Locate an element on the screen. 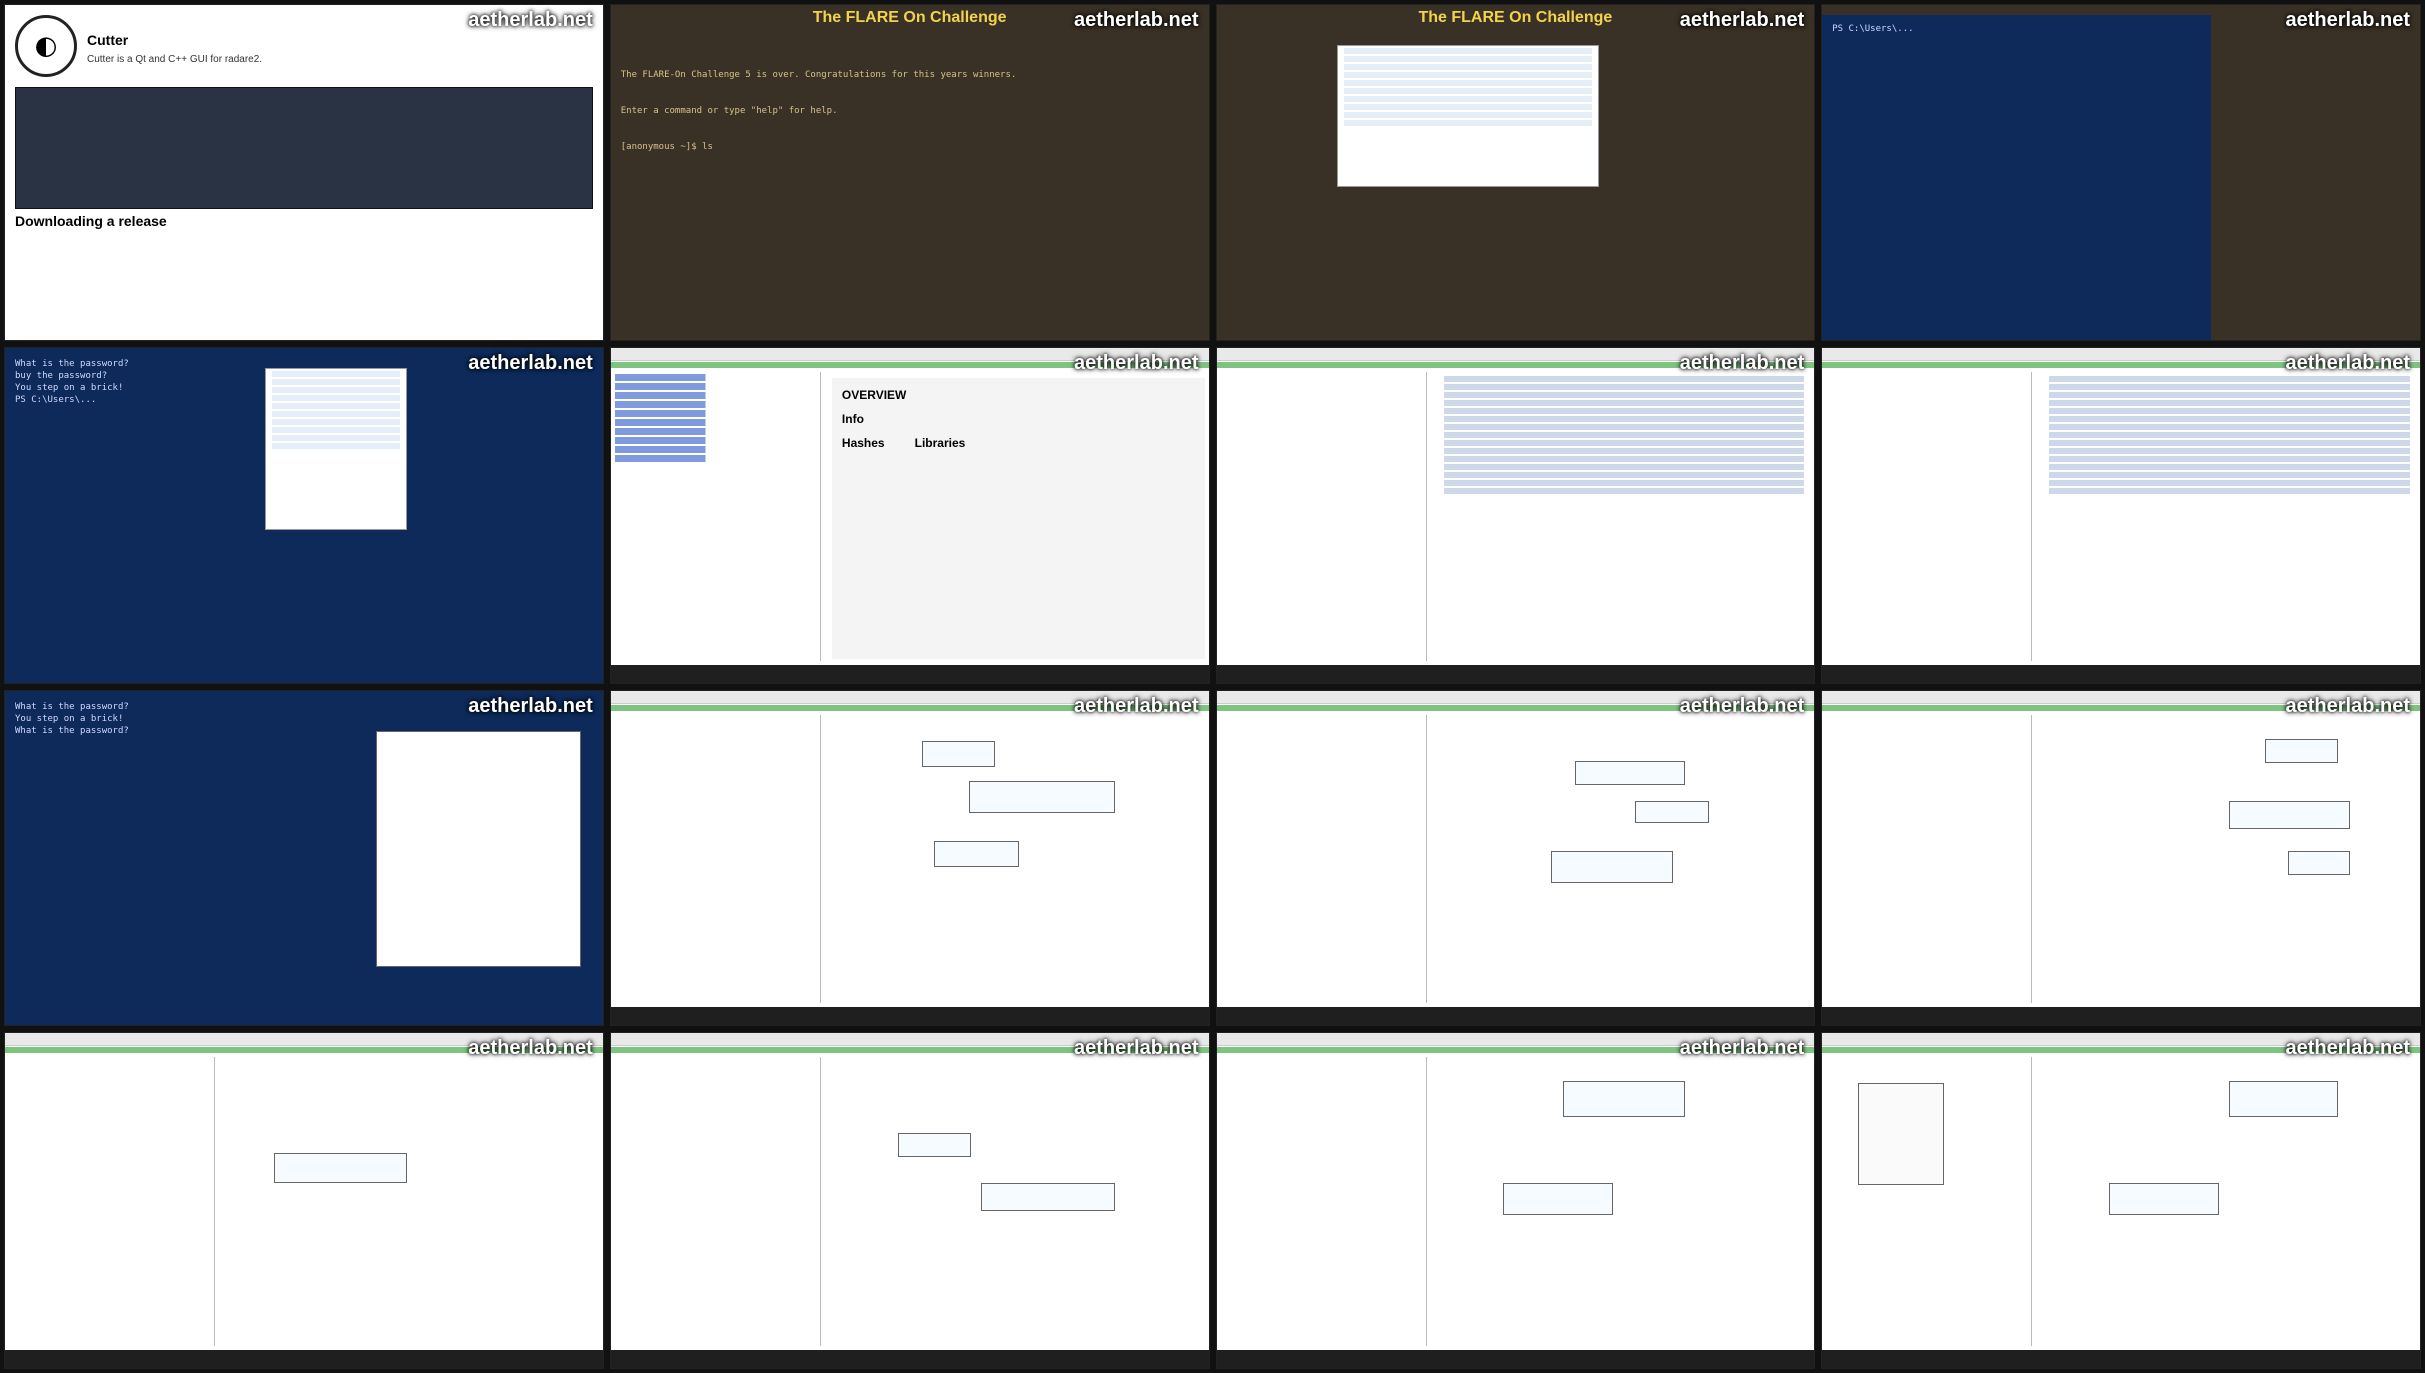  graph-overlay is located at coordinates (478, 848).